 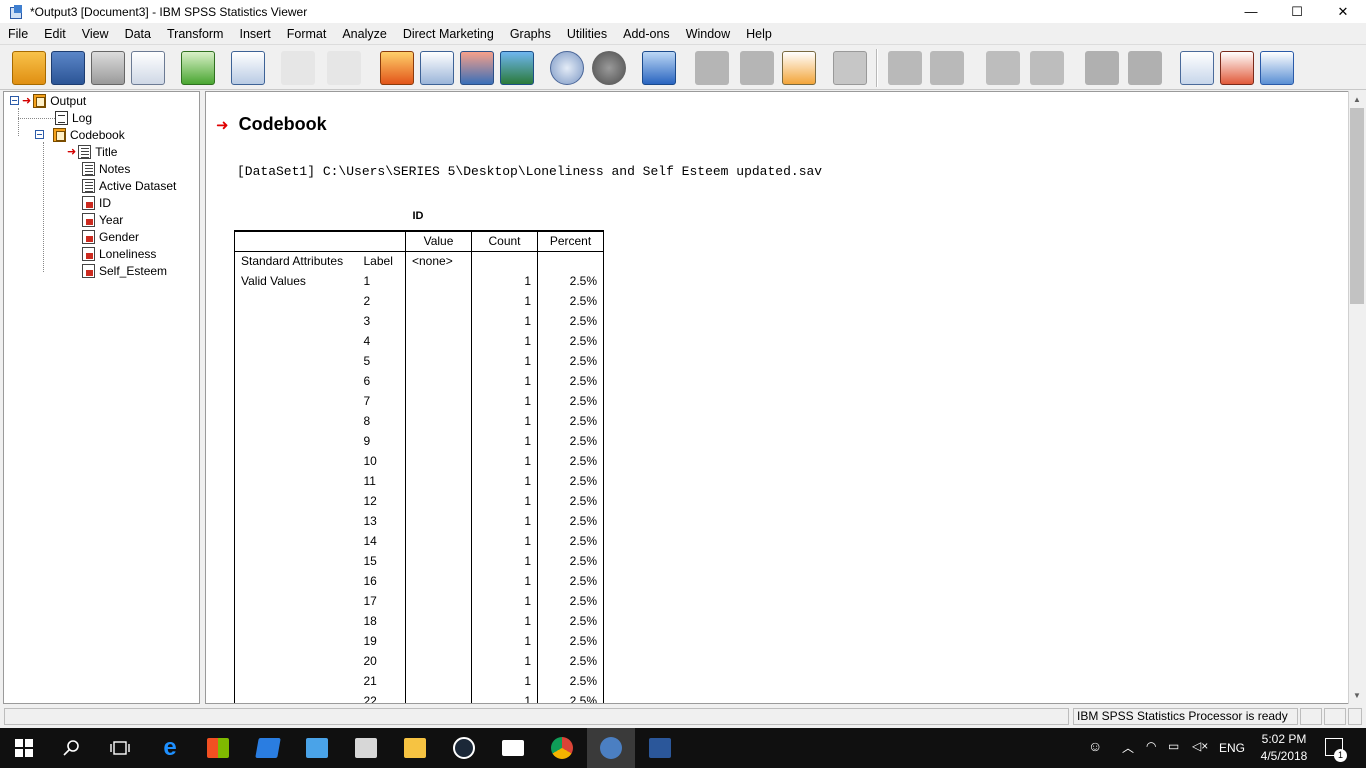 What do you see at coordinates (1102, 68) in the screenshot?
I see `show-icon` at bounding box center [1102, 68].